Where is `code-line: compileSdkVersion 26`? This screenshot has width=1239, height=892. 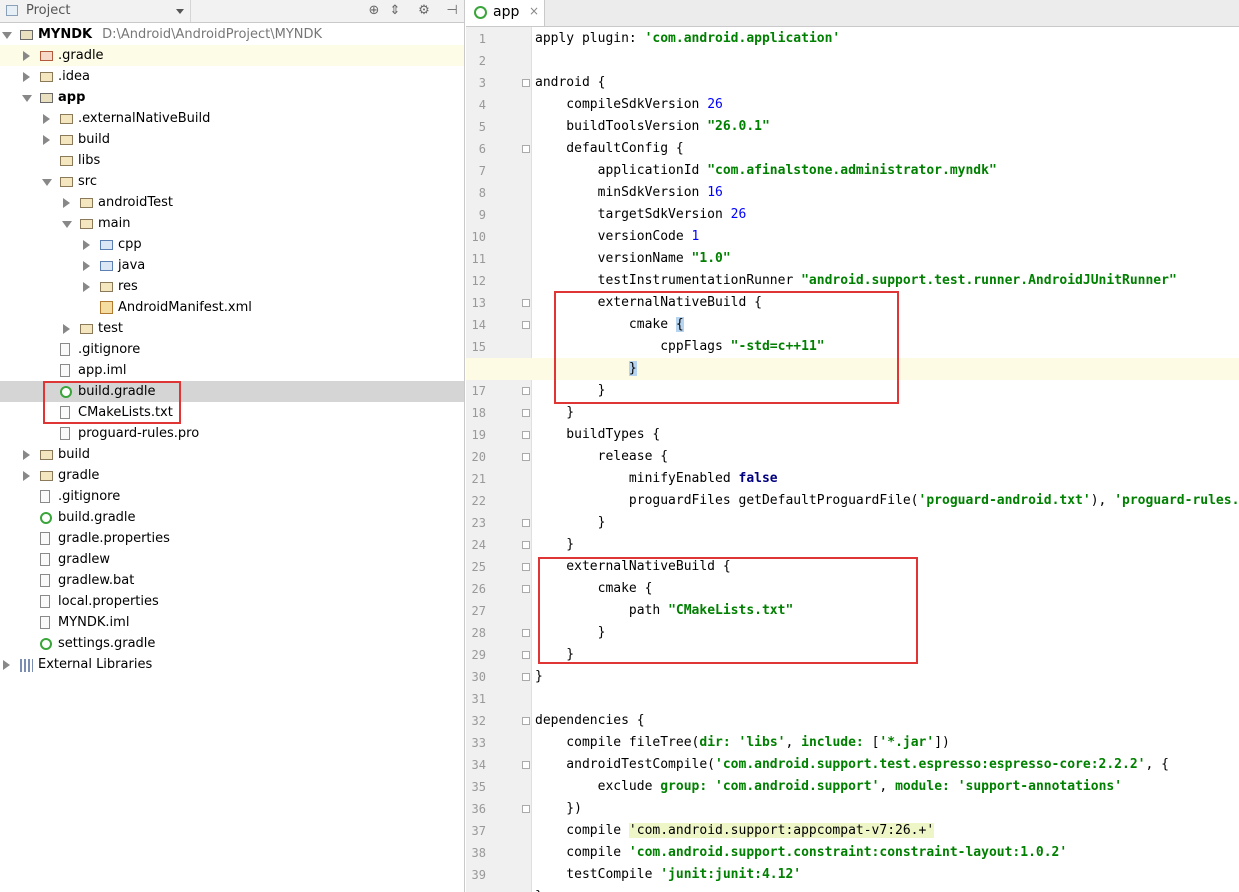
code-line: compileSdkVersion 26 is located at coordinates (629, 105).